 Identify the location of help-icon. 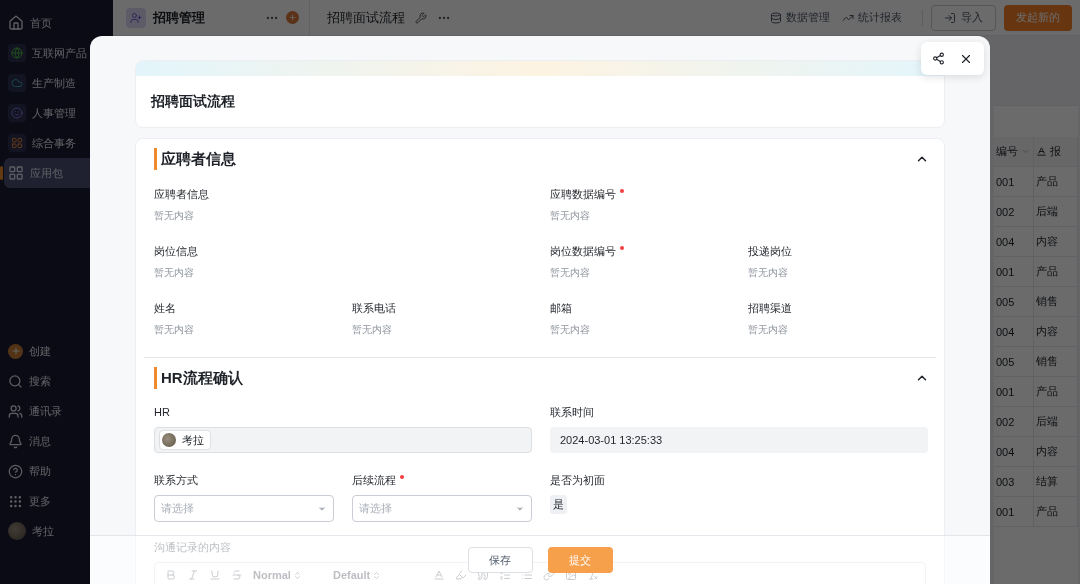
(15, 471).